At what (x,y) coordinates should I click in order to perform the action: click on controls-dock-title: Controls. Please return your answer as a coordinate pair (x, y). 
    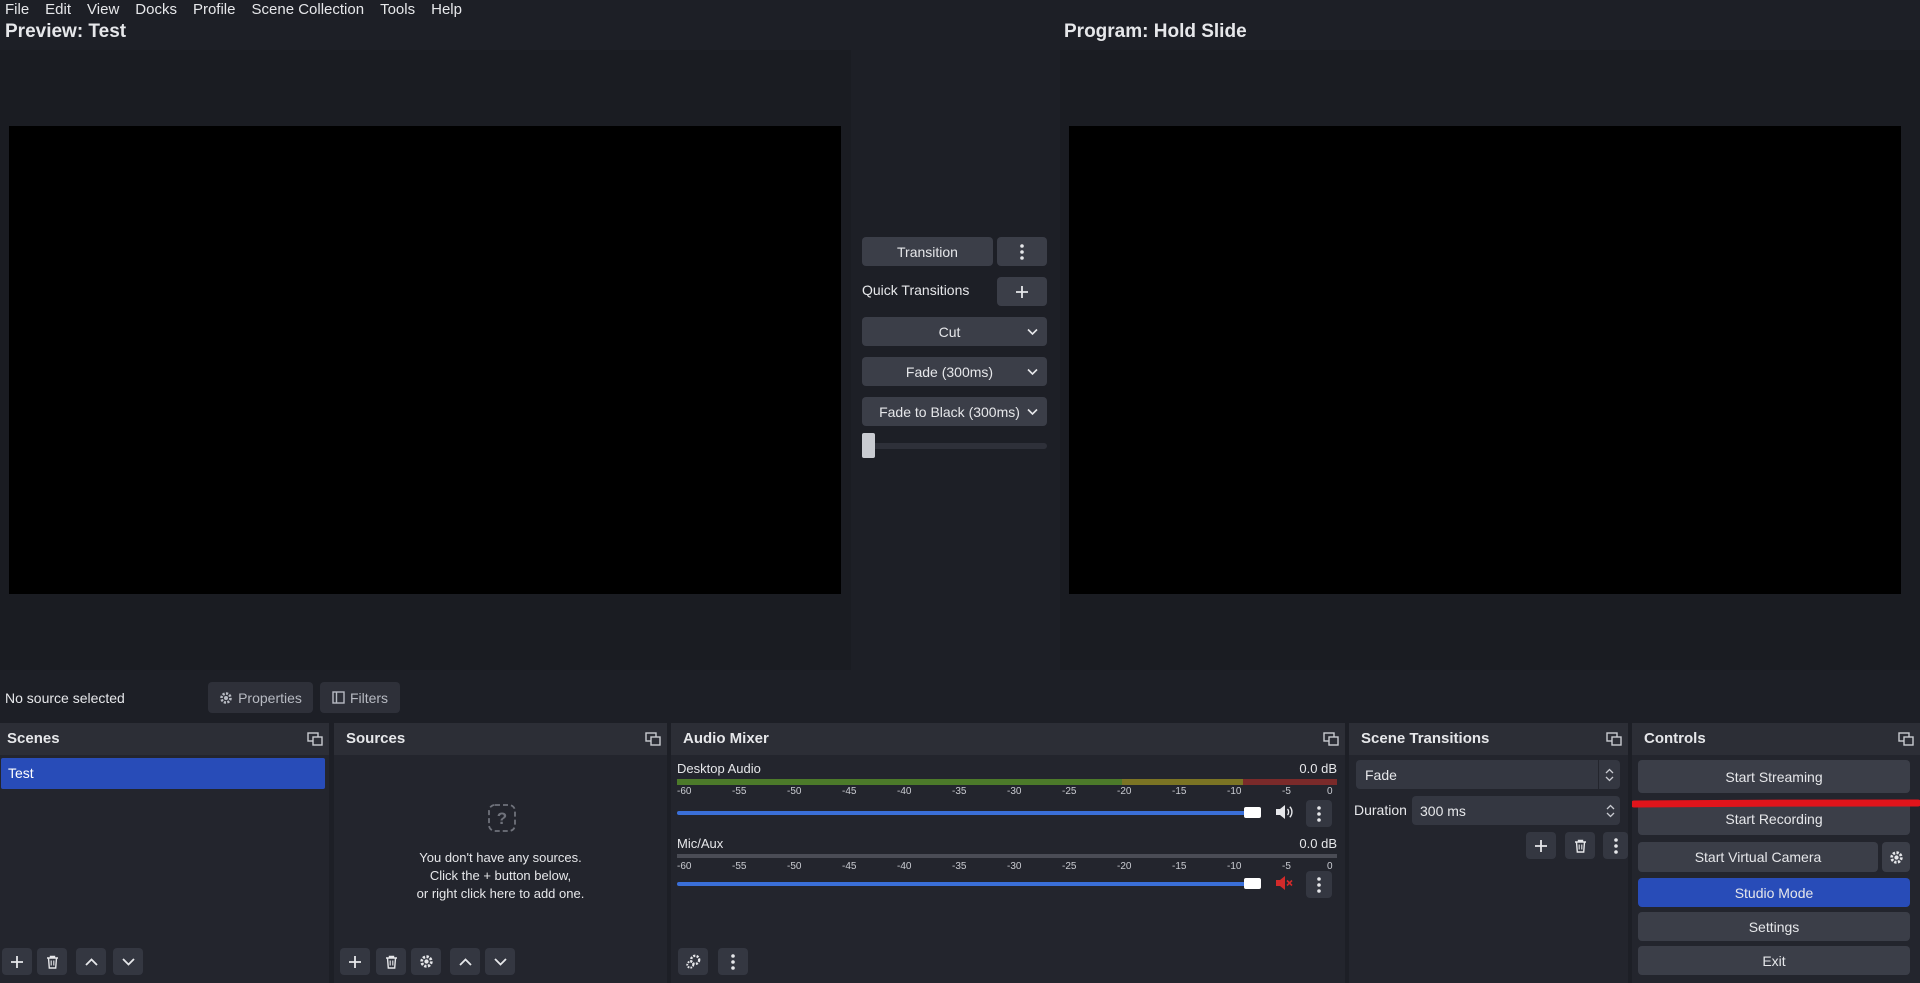
    Looking at the image, I should click on (1675, 738).